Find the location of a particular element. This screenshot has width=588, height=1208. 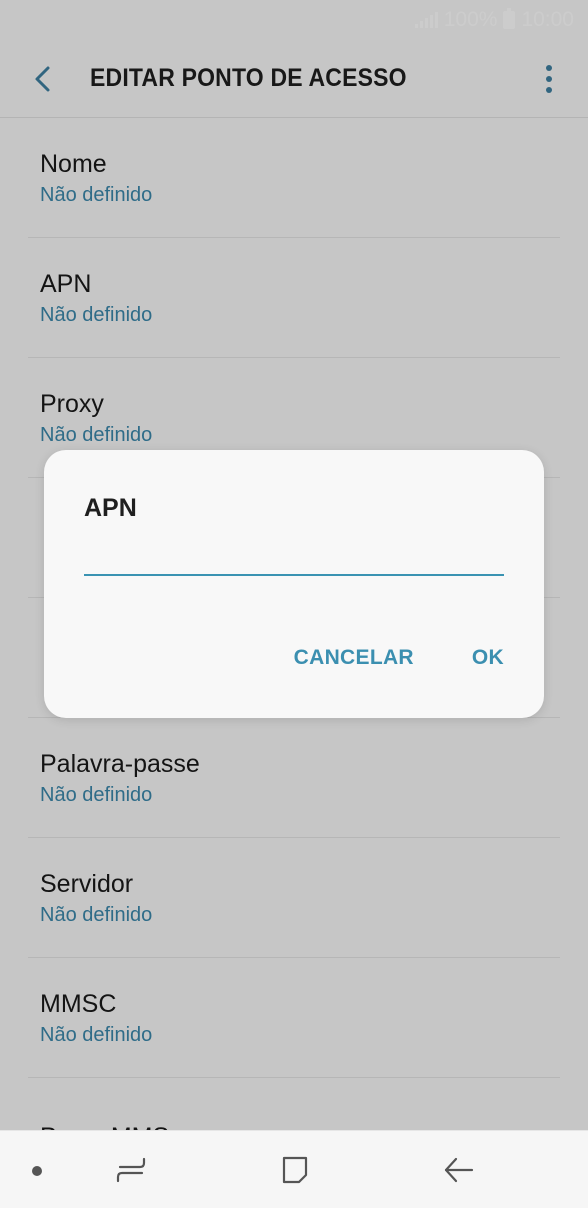

recent-apps-icon is located at coordinates (131, 1170).